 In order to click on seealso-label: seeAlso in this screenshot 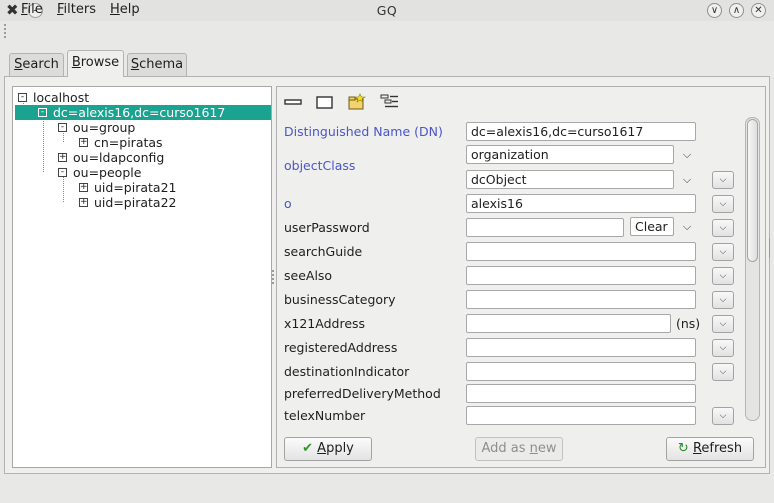, I will do `click(308, 275)`.